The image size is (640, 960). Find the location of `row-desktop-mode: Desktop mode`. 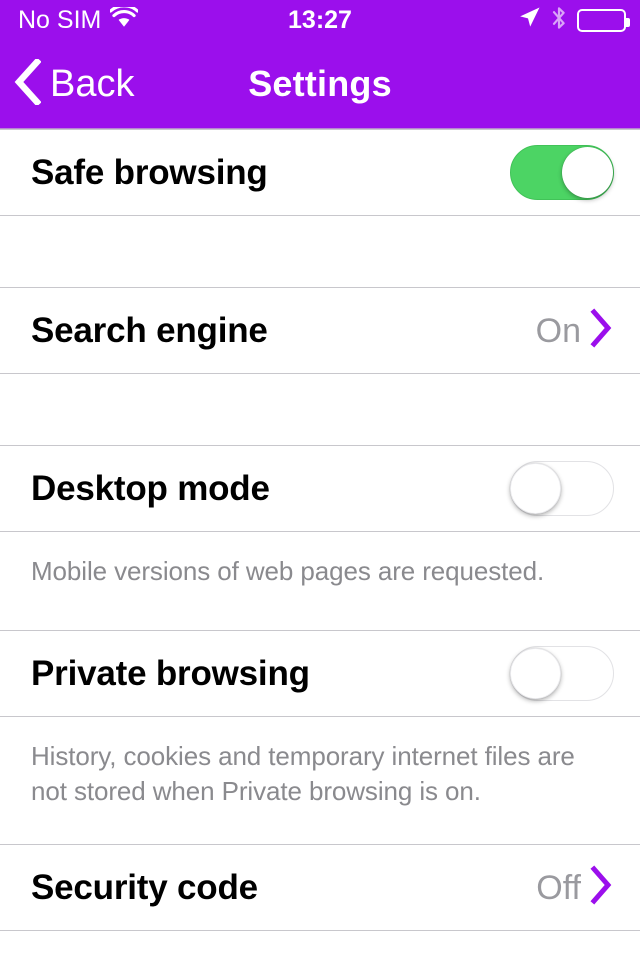

row-desktop-mode: Desktop mode is located at coordinates (320, 488).